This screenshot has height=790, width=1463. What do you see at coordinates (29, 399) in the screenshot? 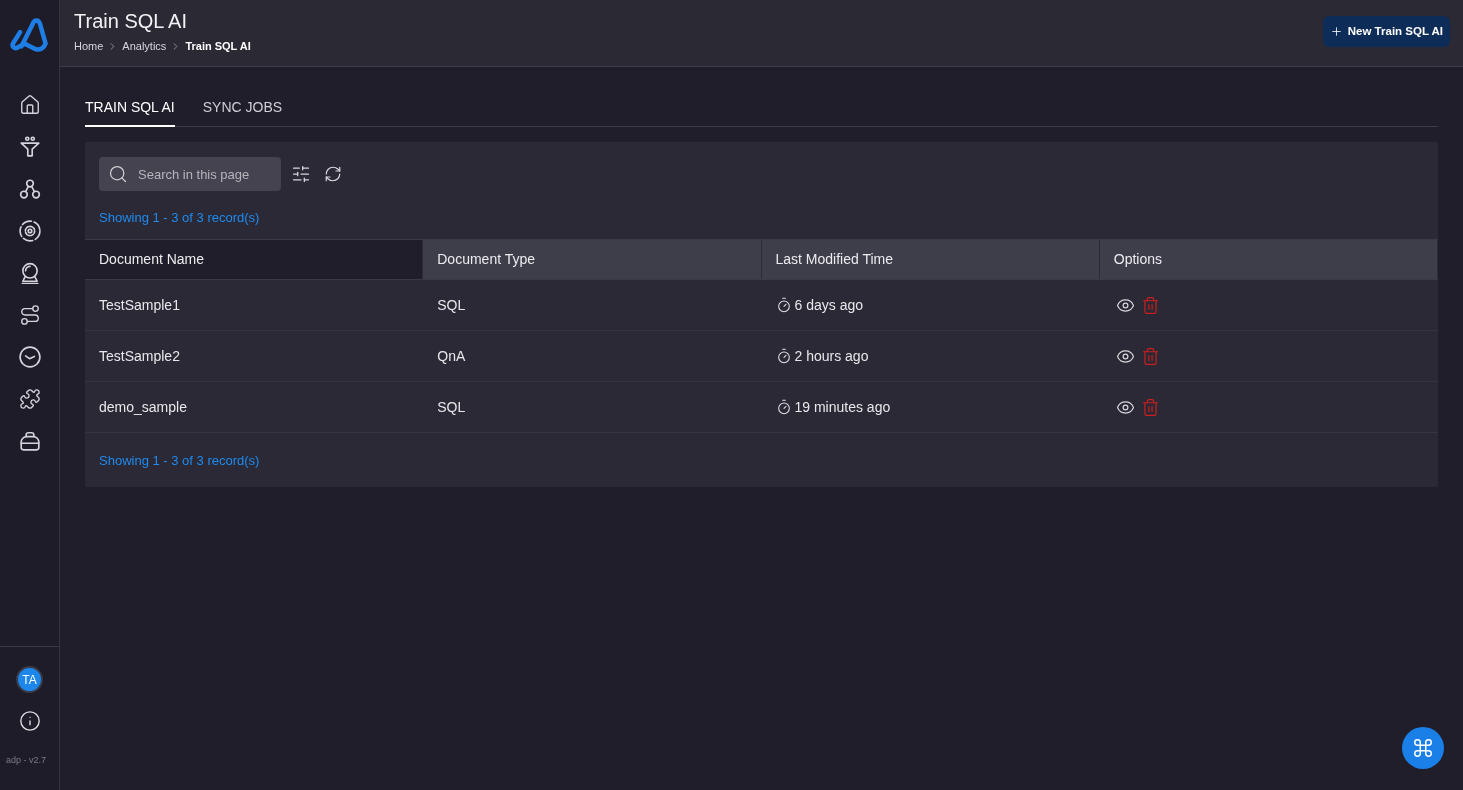
I see `puzzle-icon` at bounding box center [29, 399].